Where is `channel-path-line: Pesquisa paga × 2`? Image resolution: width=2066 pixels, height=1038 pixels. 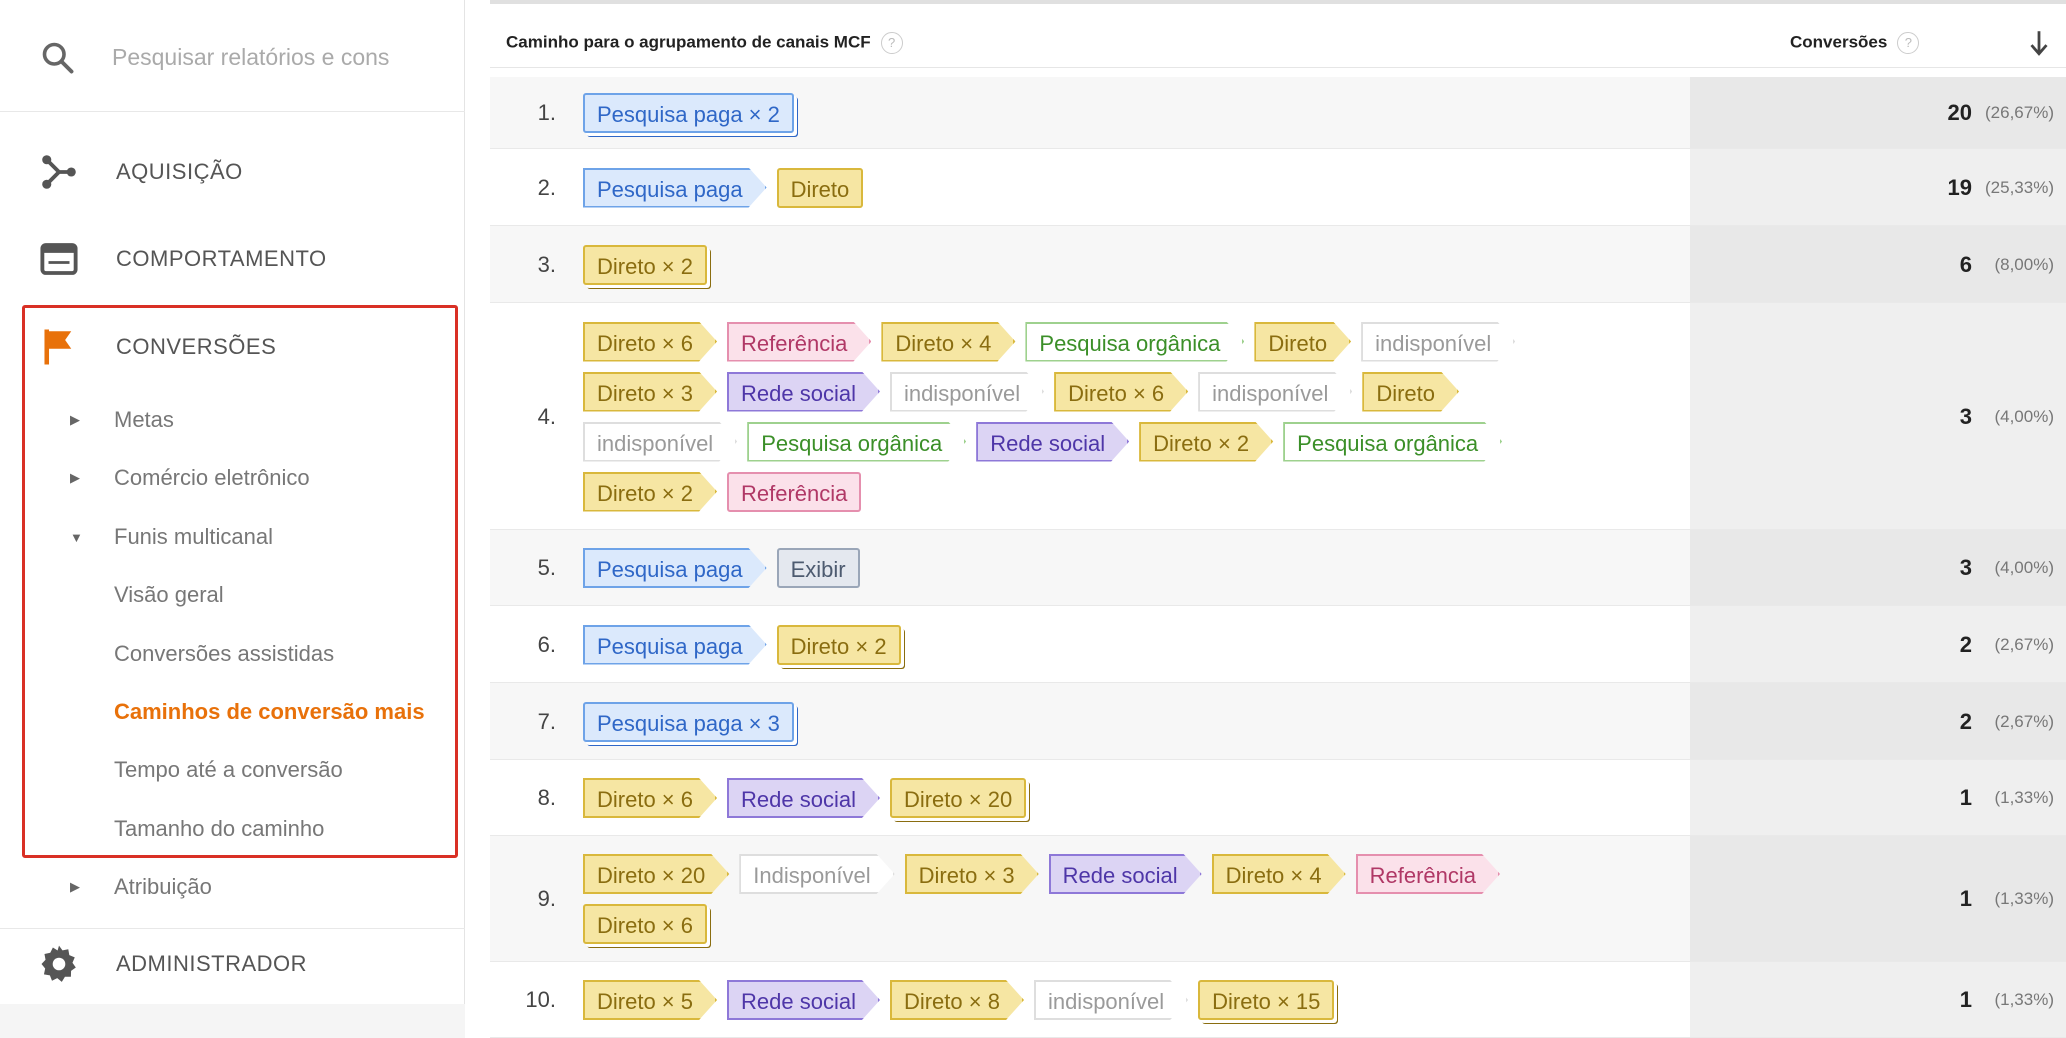
channel-path-line: Pesquisa paga × 2 is located at coordinates (1148, 113).